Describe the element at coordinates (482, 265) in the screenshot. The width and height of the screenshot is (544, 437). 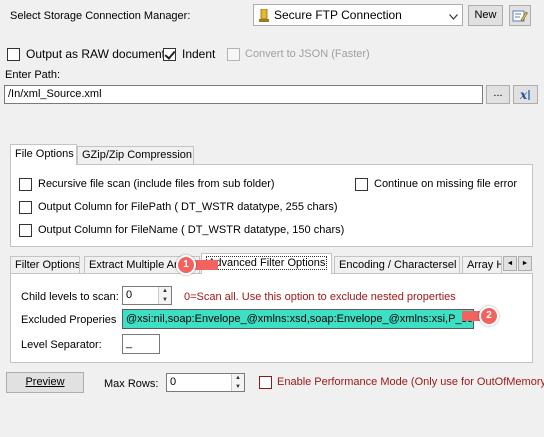
I see `tab-array-handling: Array H` at that location.